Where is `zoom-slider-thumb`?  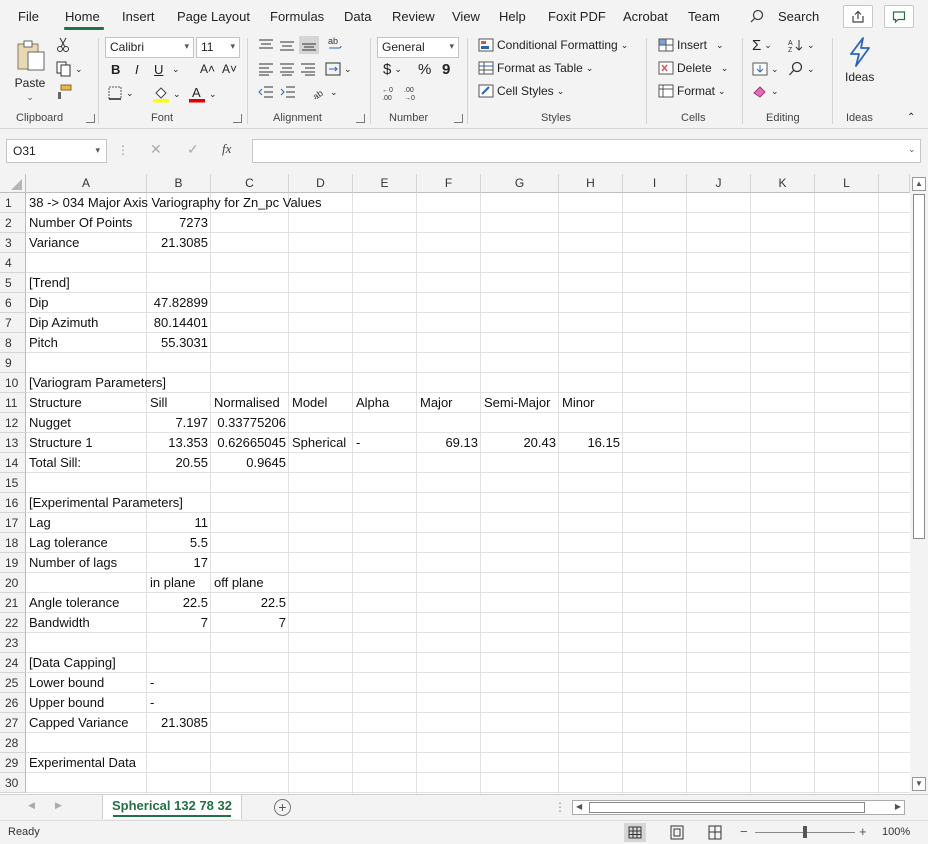
zoom-slider-thumb is located at coordinates (805, 832).